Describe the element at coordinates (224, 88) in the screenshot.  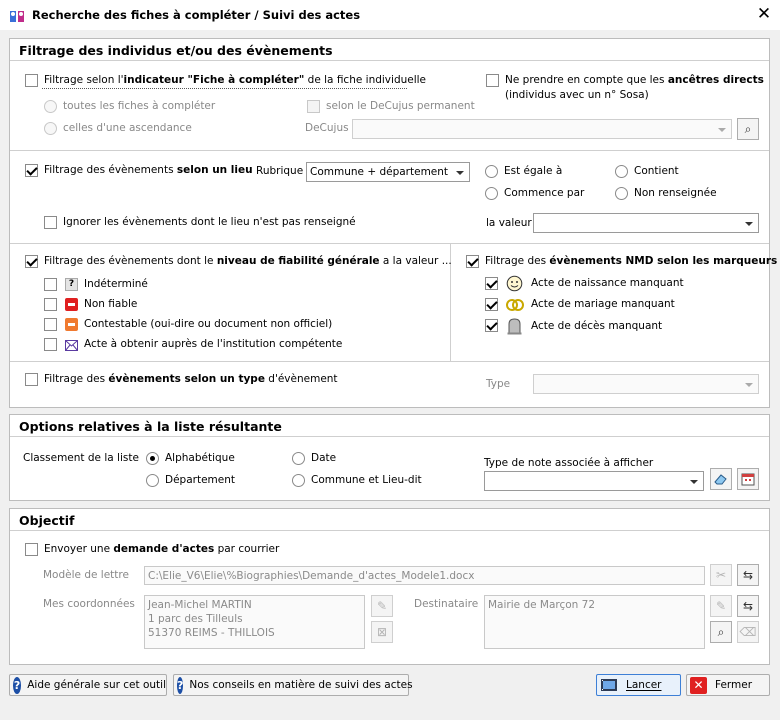
I see `focus-underline` at that location.